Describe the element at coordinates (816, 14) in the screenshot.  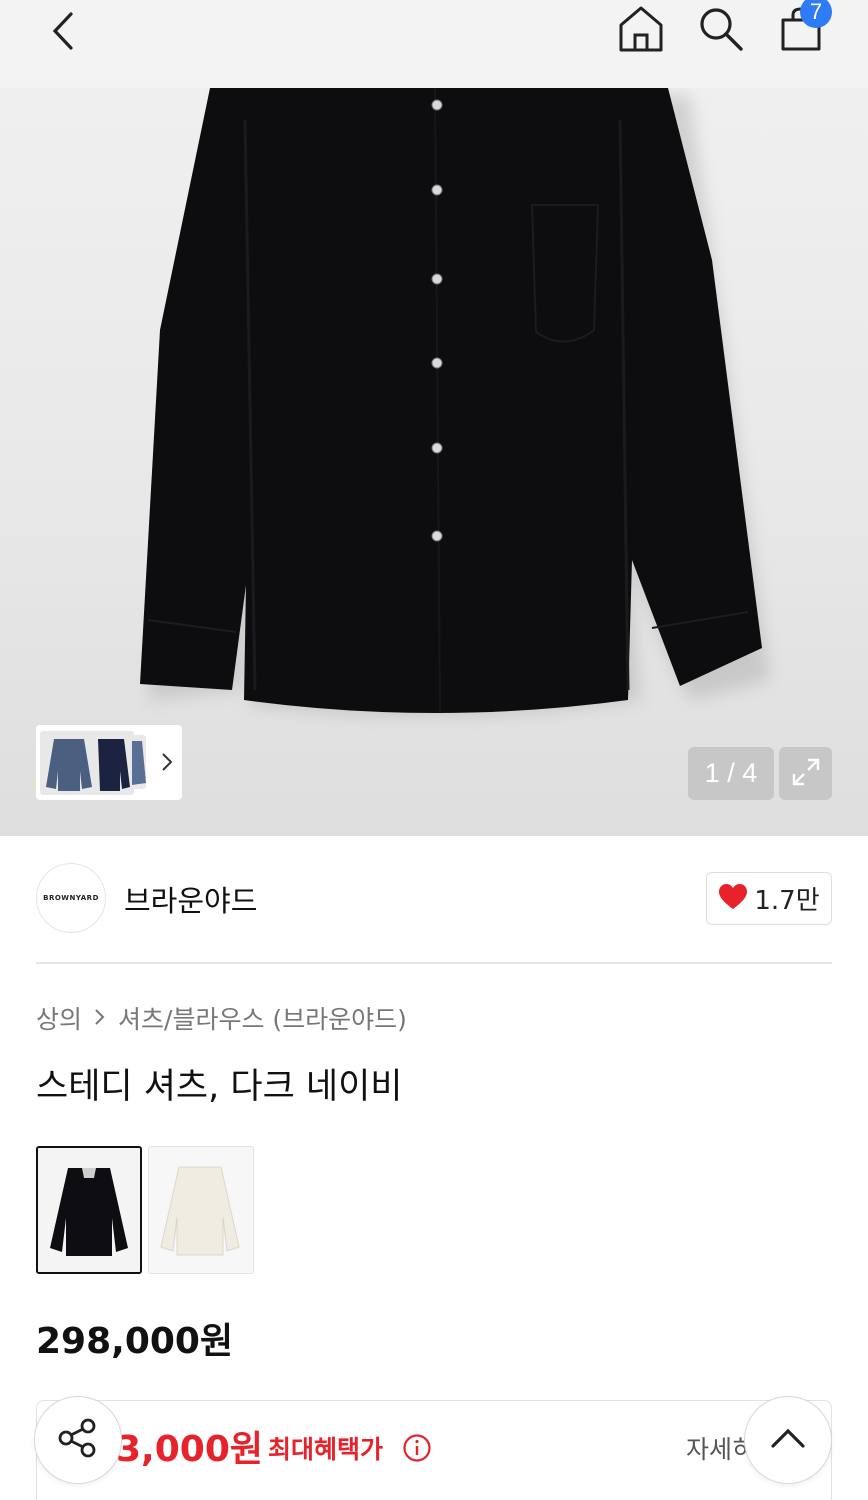
I see `cart-count-badge: 7` at that location.